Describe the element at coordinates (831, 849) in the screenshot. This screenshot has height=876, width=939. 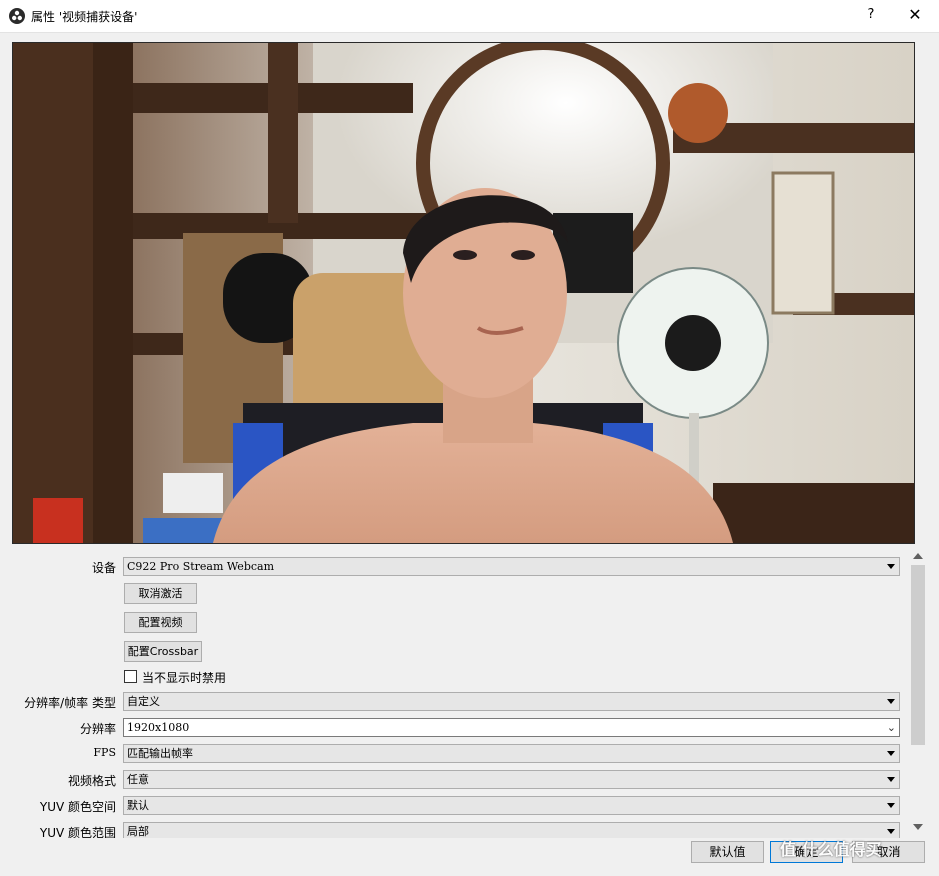
I see `watermark-logo: 值 什么值得买` at that location.